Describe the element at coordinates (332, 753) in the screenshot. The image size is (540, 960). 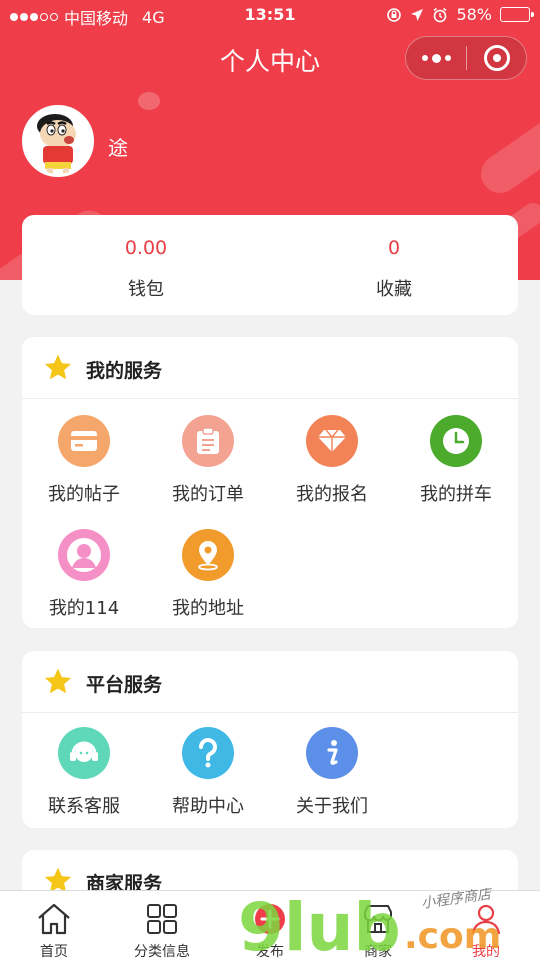
I see `info-icon` at that location.